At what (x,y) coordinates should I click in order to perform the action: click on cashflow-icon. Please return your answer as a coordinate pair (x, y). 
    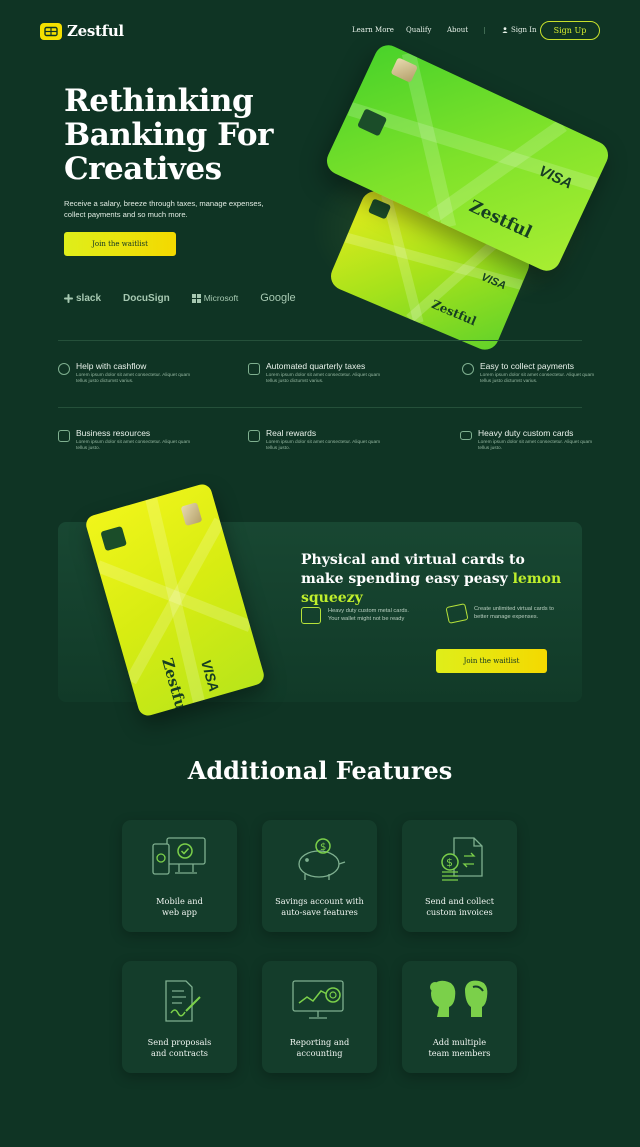
    Looking at the image, I should click on (64, 369).